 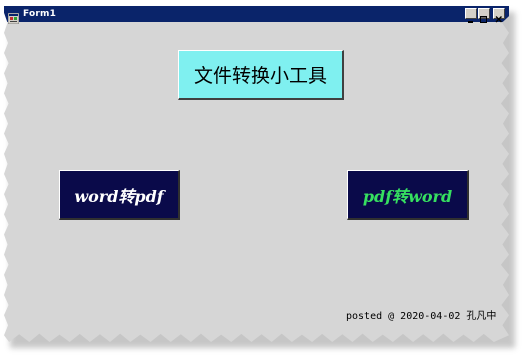 I want to click on app-icon, so click(x=13, y=16).